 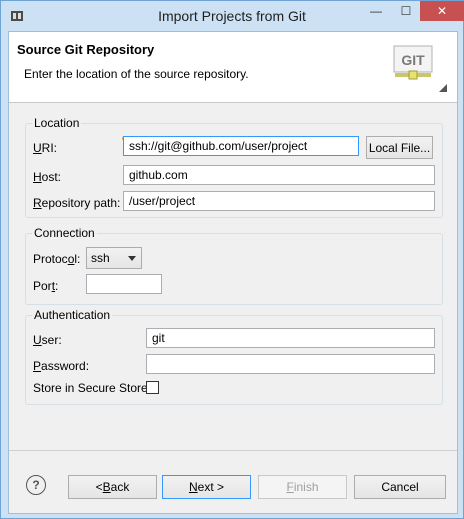 I want to click on help-icon: ?, so click(x=36, y=485).